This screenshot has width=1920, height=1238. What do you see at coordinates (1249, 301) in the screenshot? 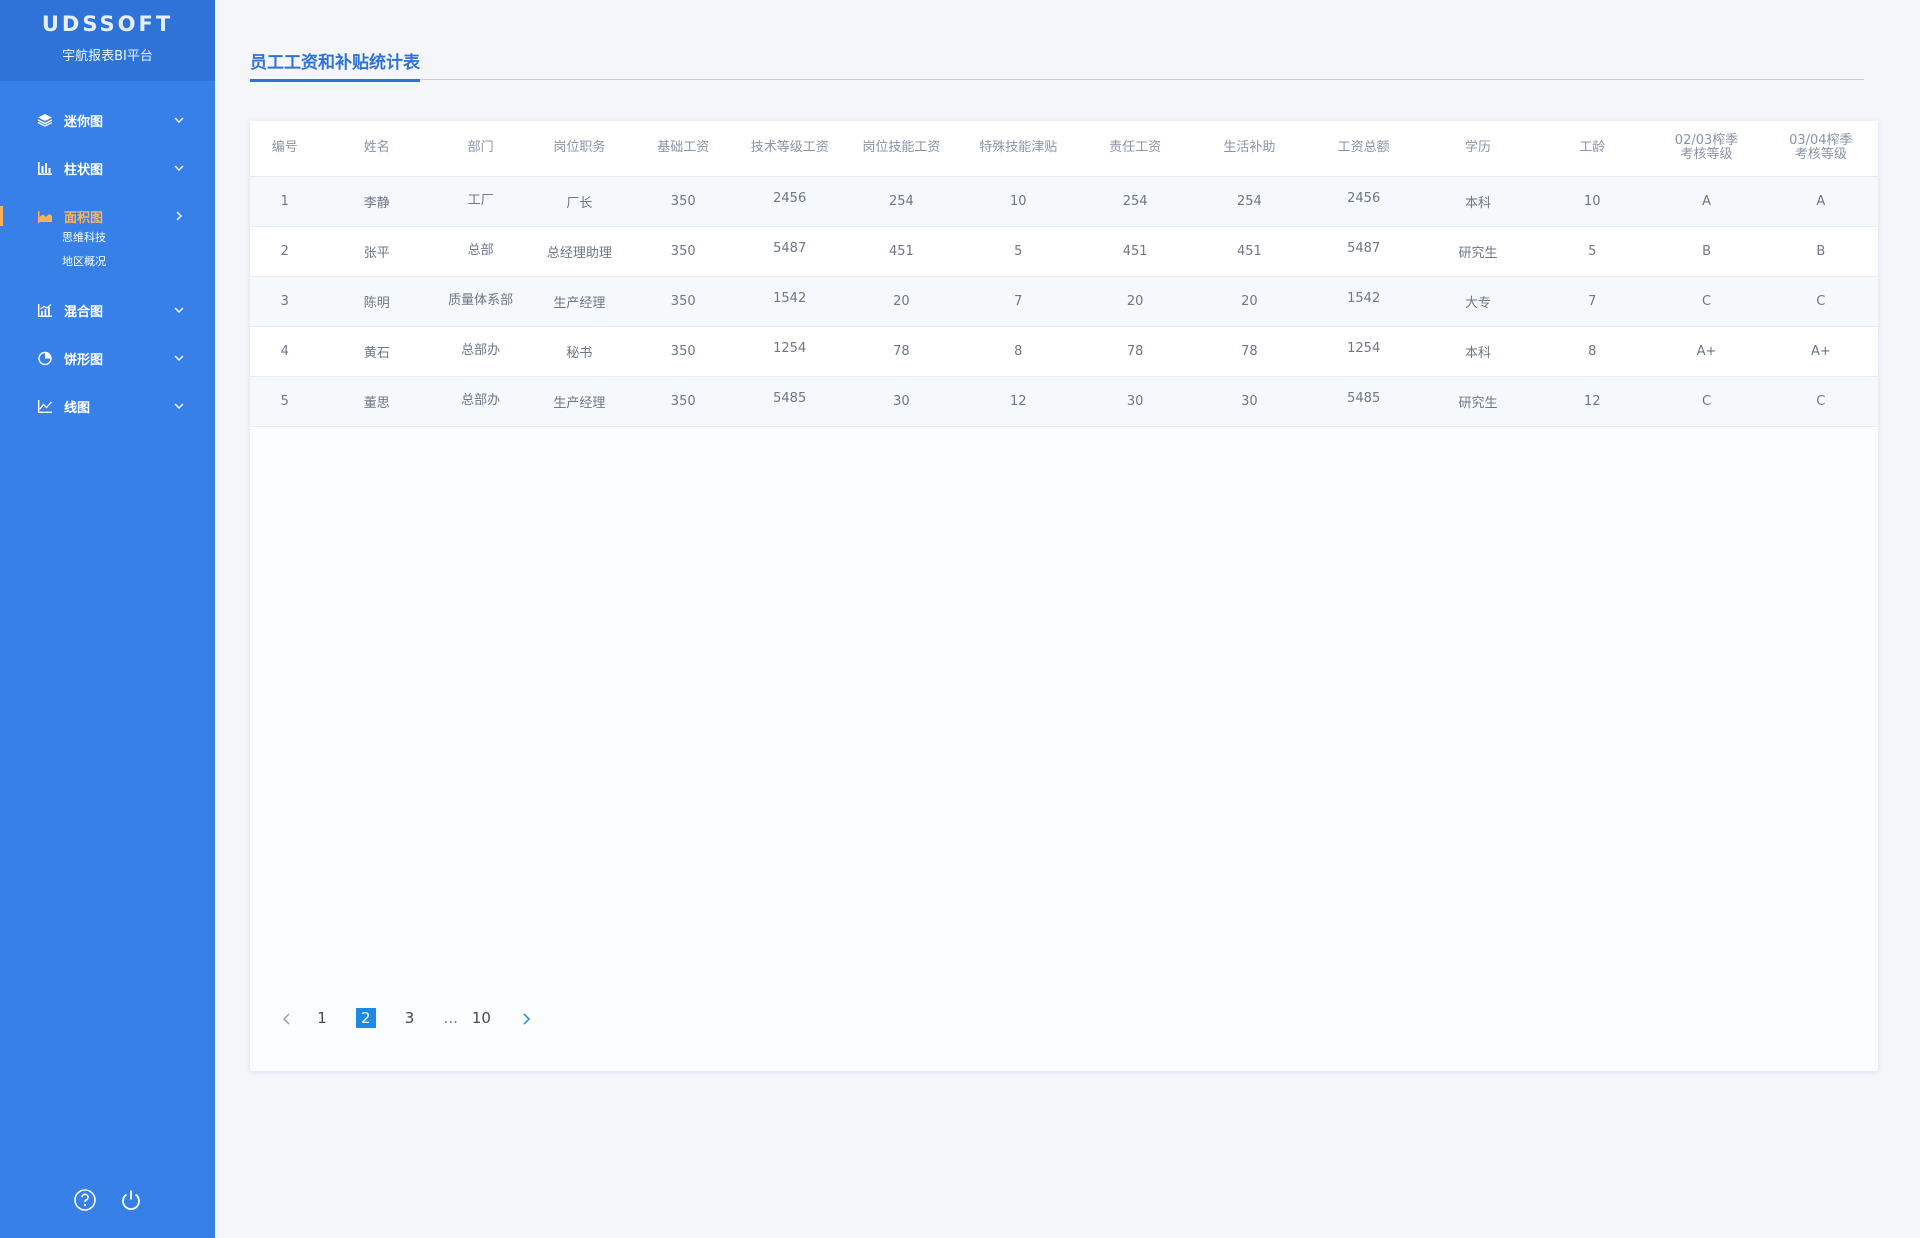
I see `table-cell: 20` at bounding box center [1249, 301].